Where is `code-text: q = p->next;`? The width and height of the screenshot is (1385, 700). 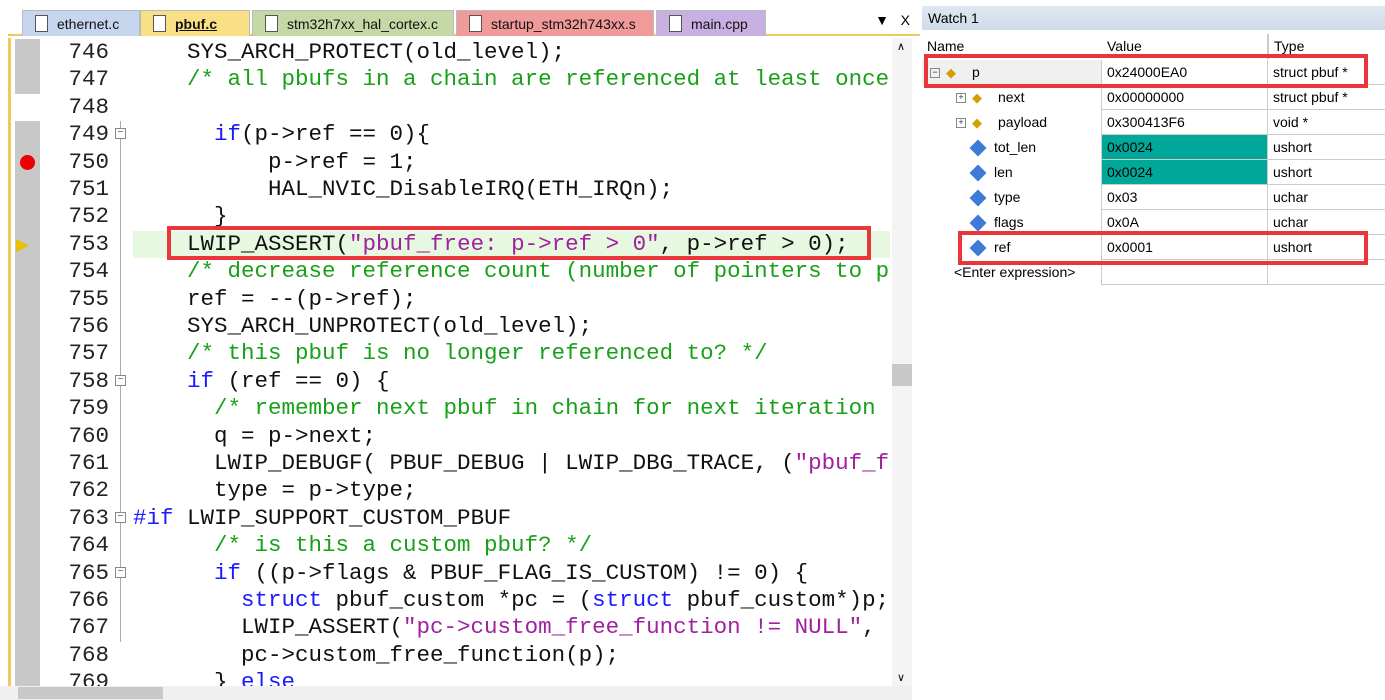 code-text: q = p->next; is located at coordinates (254, 436).